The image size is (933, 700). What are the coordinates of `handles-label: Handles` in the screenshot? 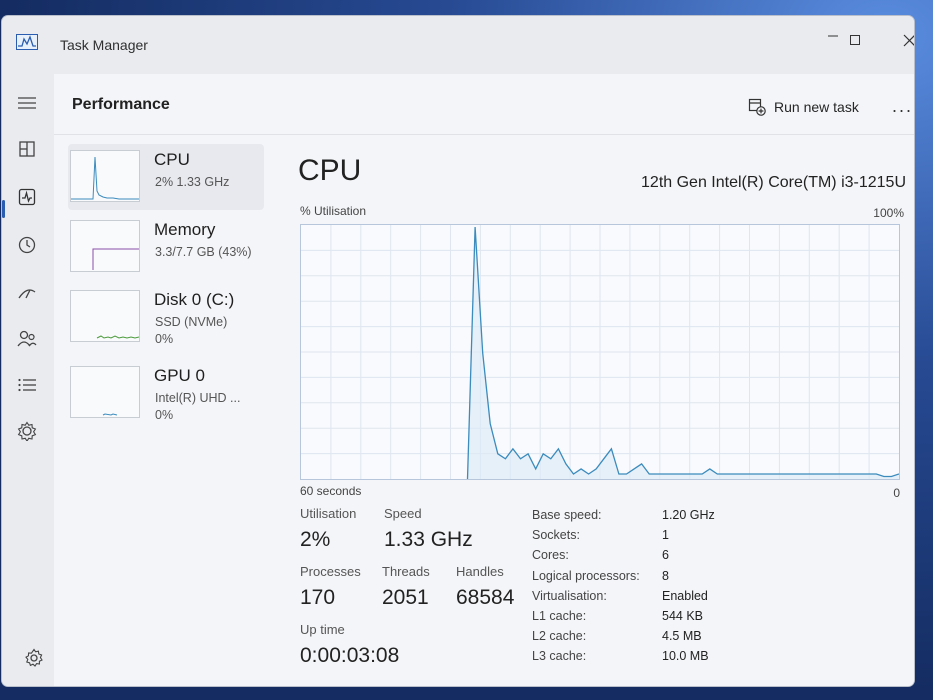 It's located at (480, 571).